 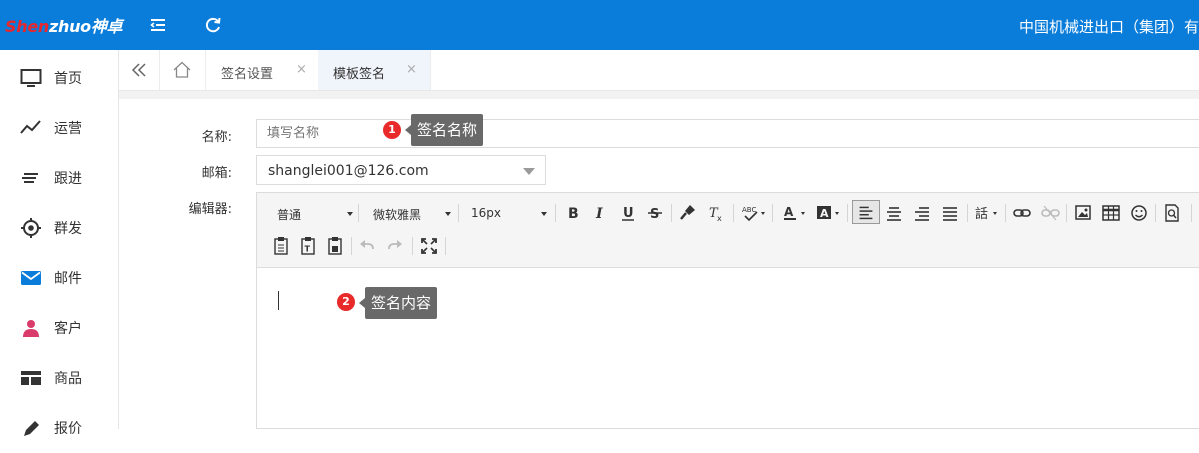 I want to click on editor-toolbar: 普通 微软雅黑 16px B I U S Tx ABC A A 話 T, so click(x=728, y=230).